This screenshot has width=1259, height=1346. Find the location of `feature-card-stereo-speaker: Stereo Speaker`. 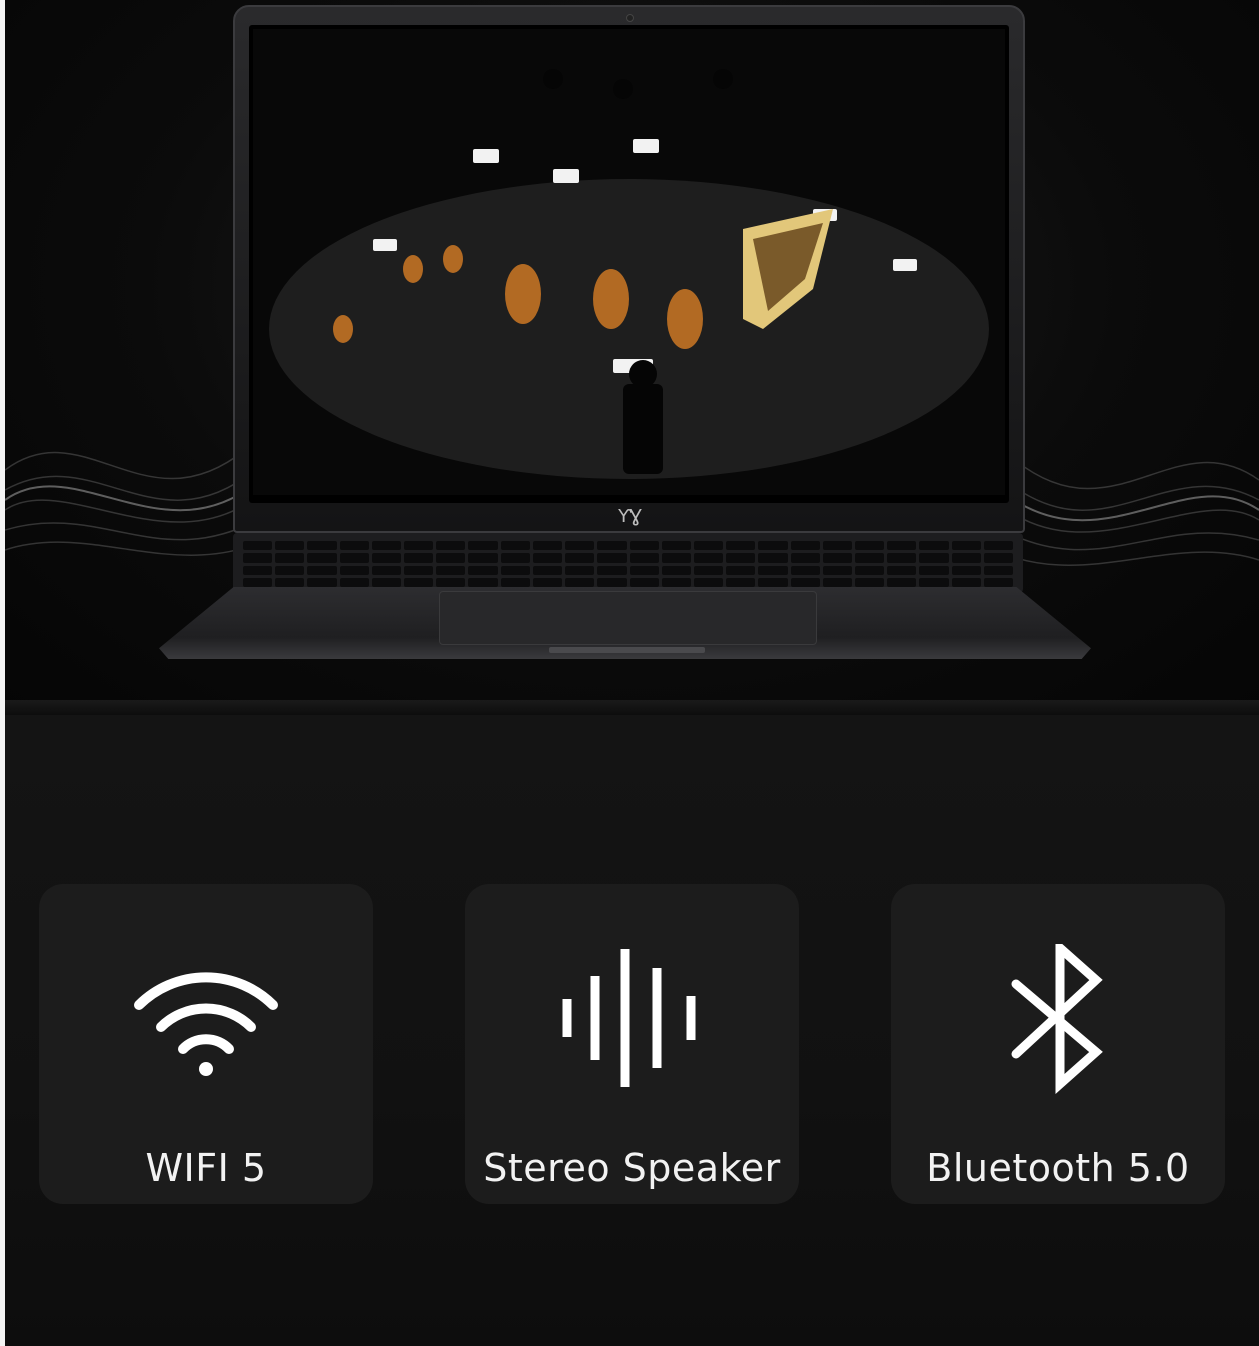

feature-card-stereo-speaker: Stereo Speaker is located at coordinates (632, 1044).